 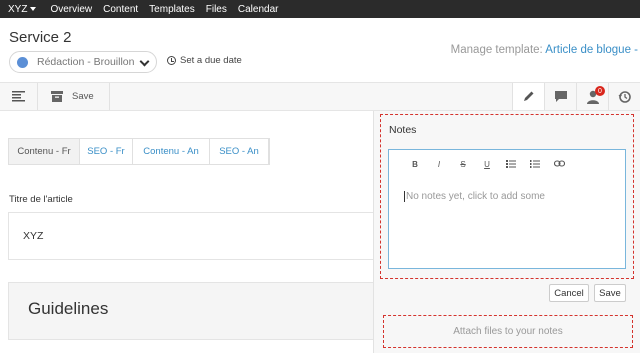 What do you see at coordinates (57, 96) in the screenshot?
I see `archive-icon` at bounding box center [57, 96].